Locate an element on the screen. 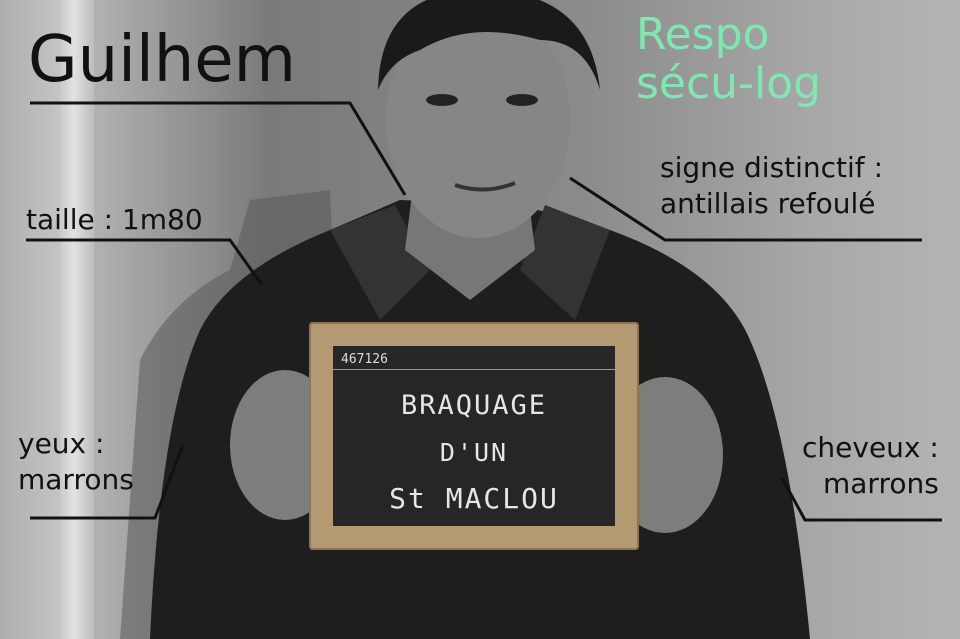  hair-line-1: cheveux : is located at coordinates (870, 447).